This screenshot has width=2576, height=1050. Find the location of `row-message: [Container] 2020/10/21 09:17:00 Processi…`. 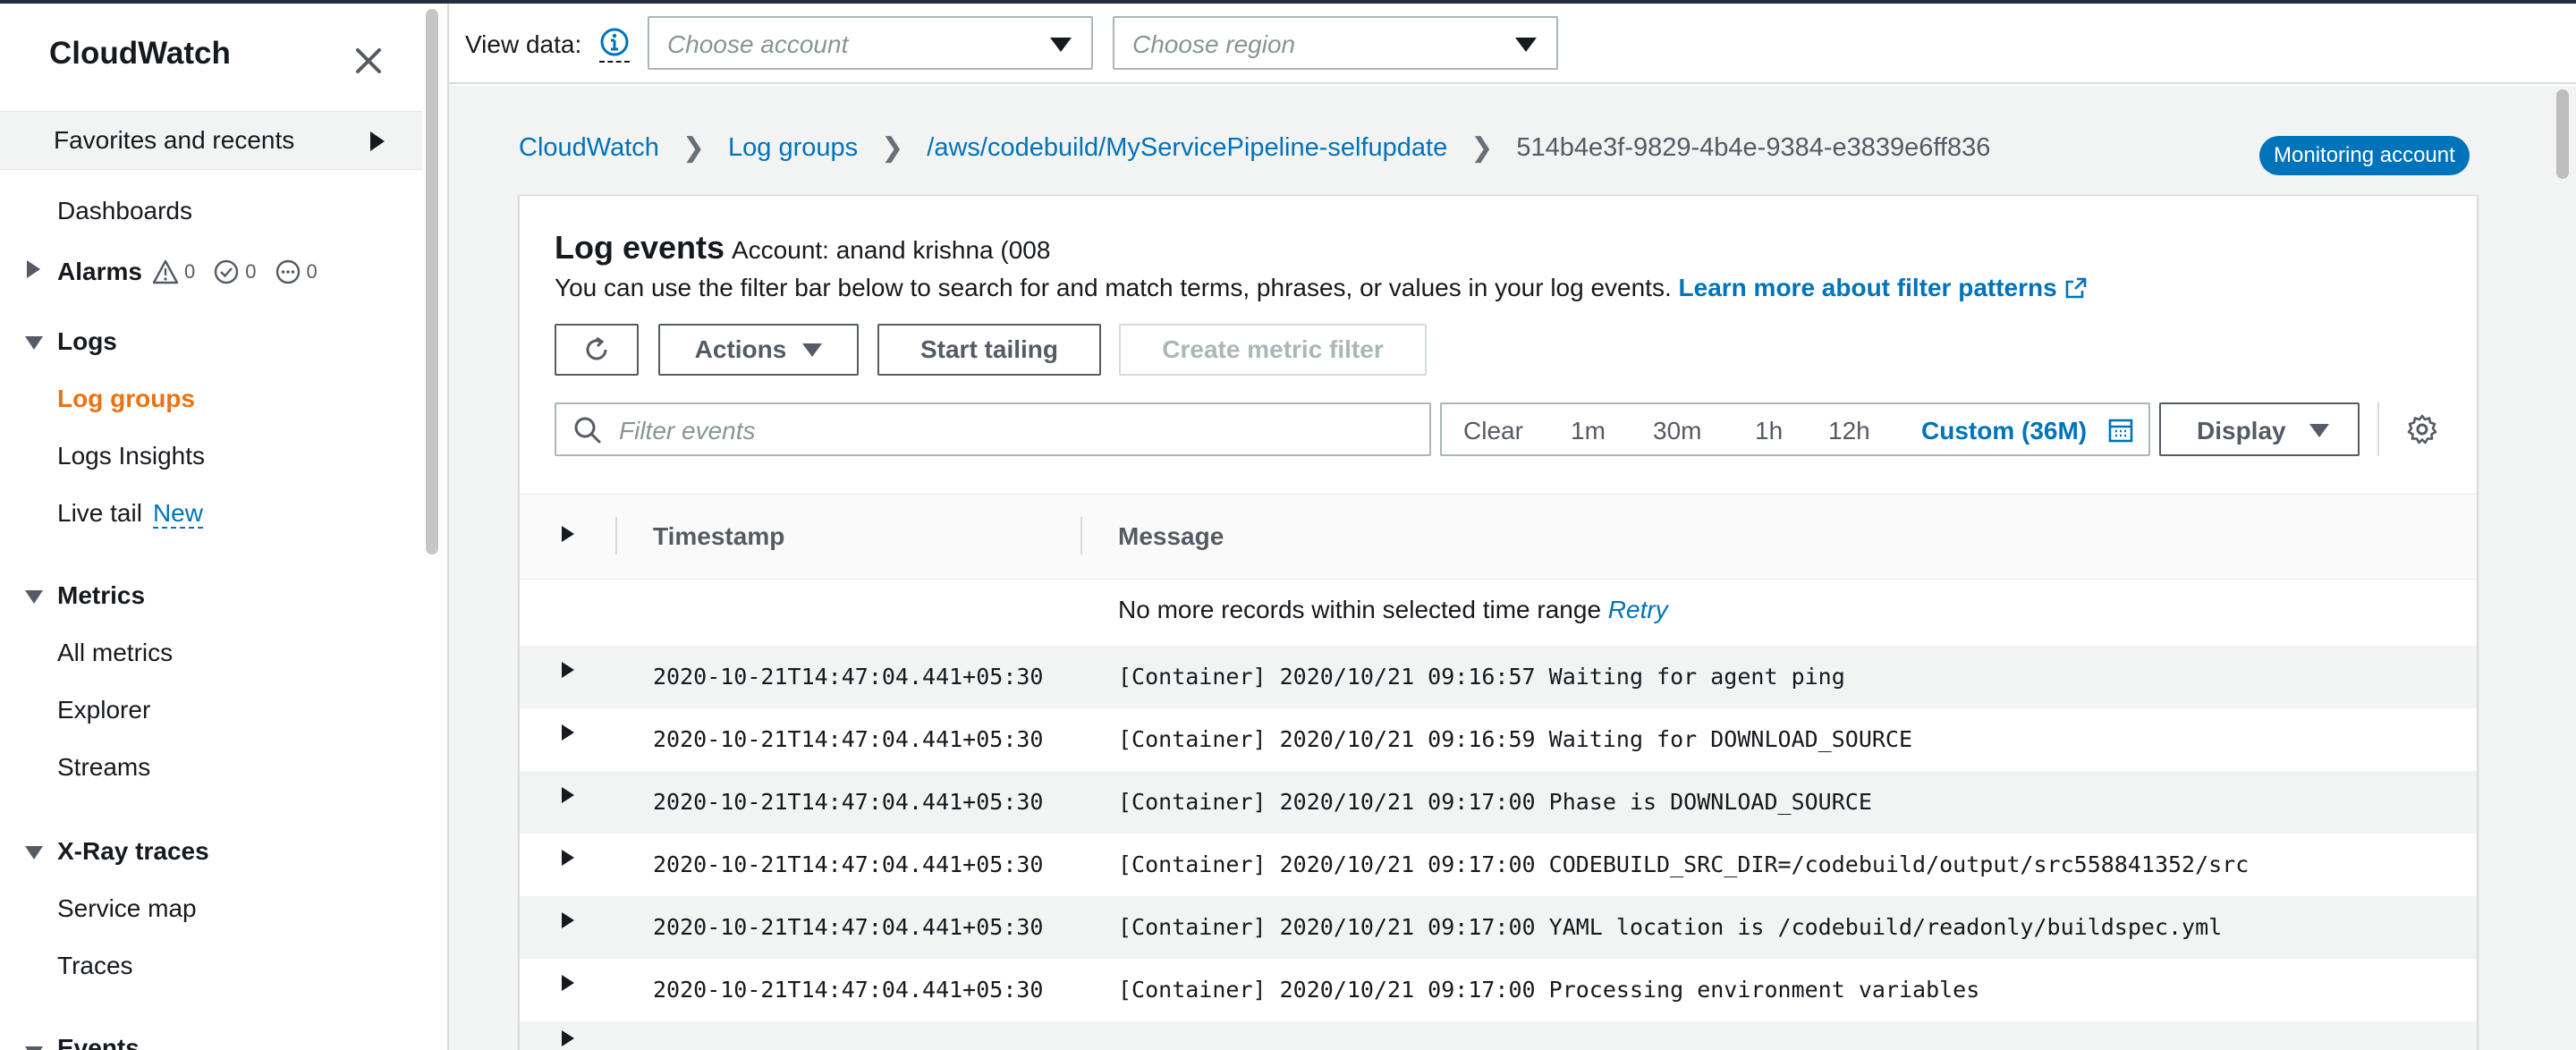

row-message: [Container] 2020/10/21 09:17:00 Processi… is located at coordinates (1549, 990).